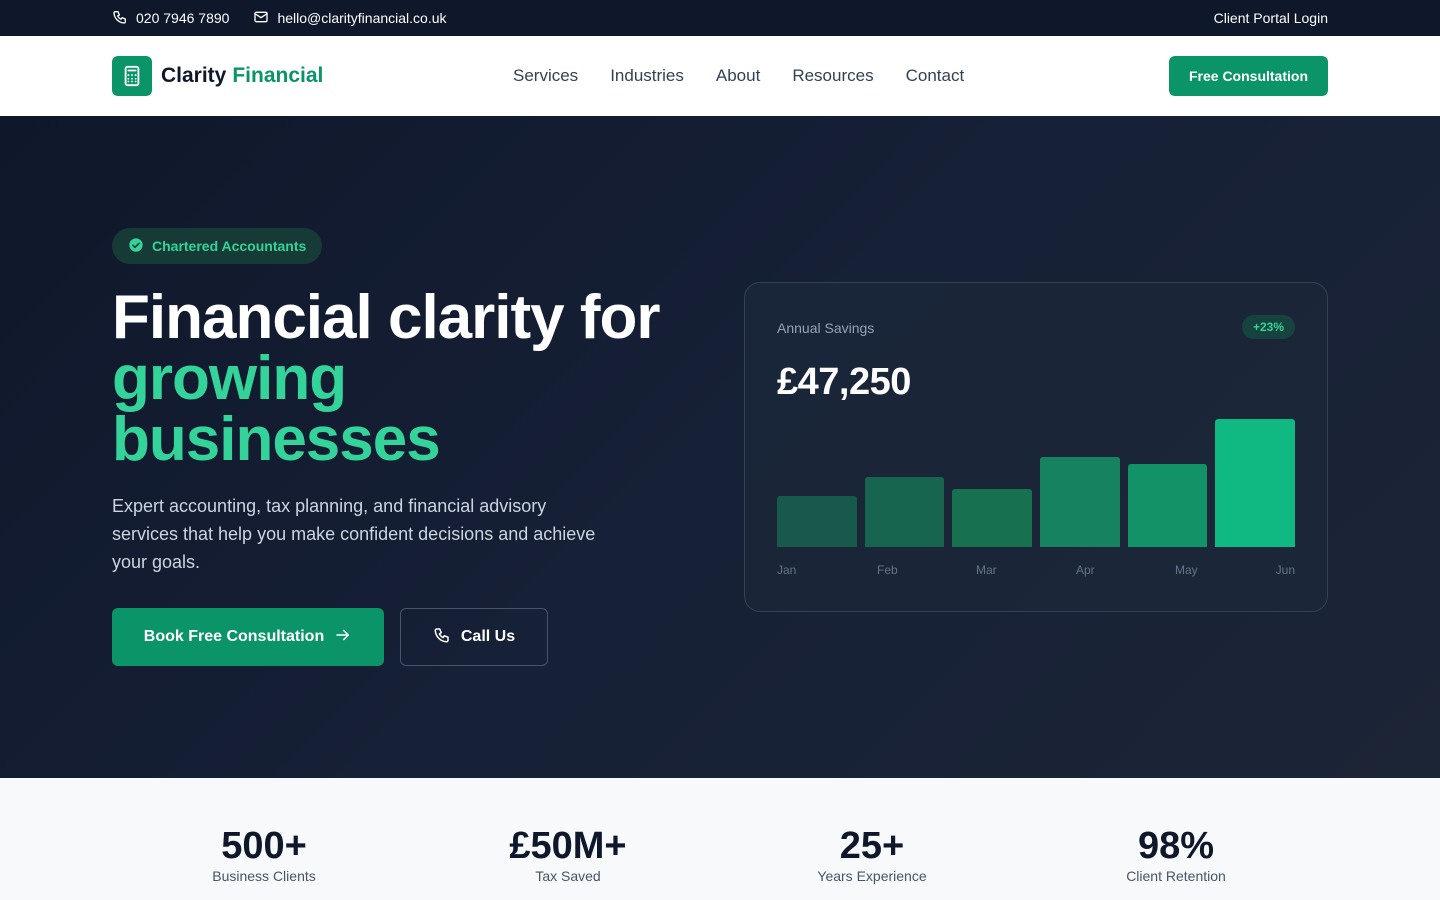 This screenshot has width=1440, height=900. Describe the element at coordinates (568, 876) in the screenshot. I see `stat-label: Tax Saved` at that location.